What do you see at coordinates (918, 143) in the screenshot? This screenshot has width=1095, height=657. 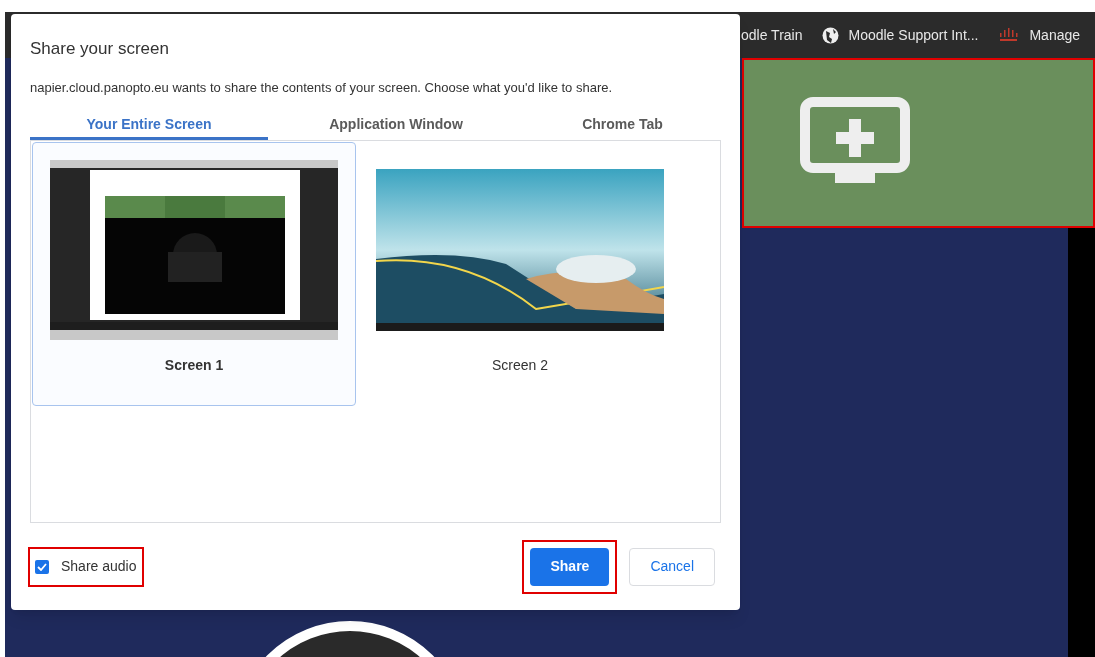 I see `add-screen-tile` at bounding box center [918, 143].